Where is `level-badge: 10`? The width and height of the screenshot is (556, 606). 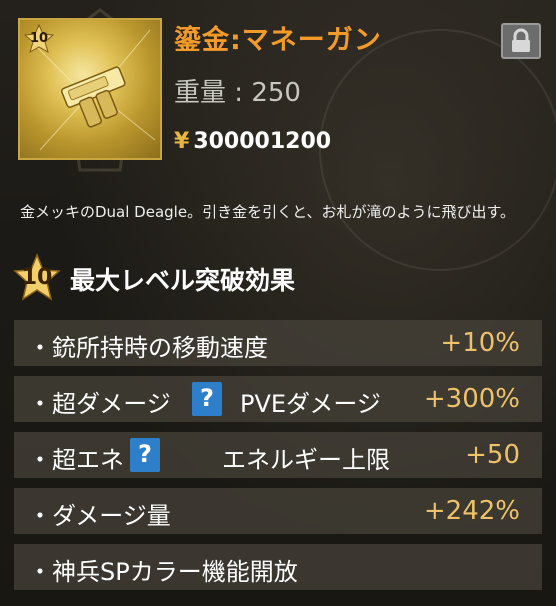
level-badge: 10 is located at coordinates (39, 39).